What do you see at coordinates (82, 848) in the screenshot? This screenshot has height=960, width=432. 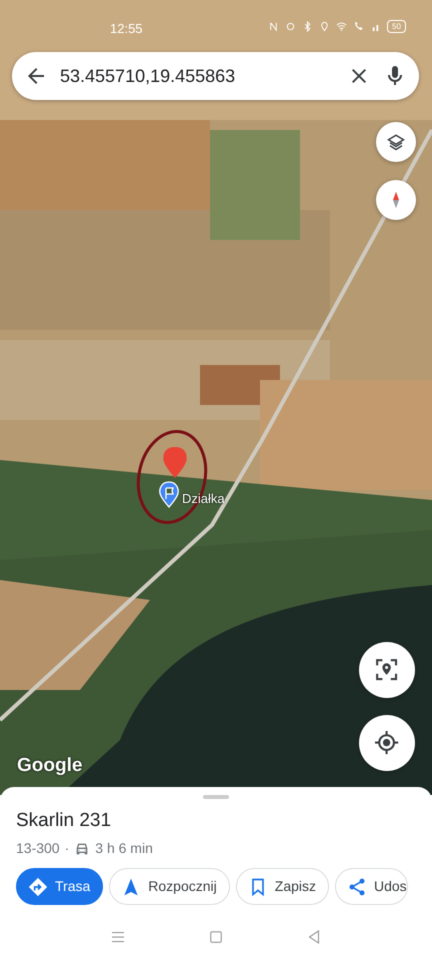 I see `car-icon` at bounding box center [82, 848].